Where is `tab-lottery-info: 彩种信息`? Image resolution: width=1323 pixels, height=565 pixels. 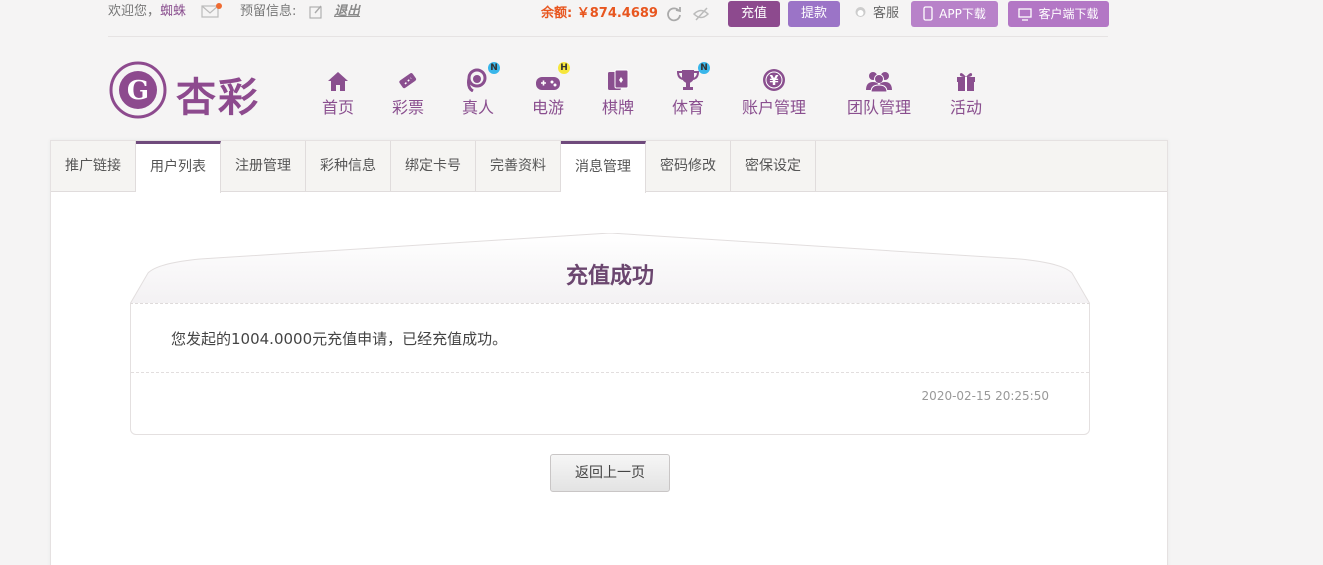
tab-lottery-info: 彩种信息 is located at coordinates (348, 166).